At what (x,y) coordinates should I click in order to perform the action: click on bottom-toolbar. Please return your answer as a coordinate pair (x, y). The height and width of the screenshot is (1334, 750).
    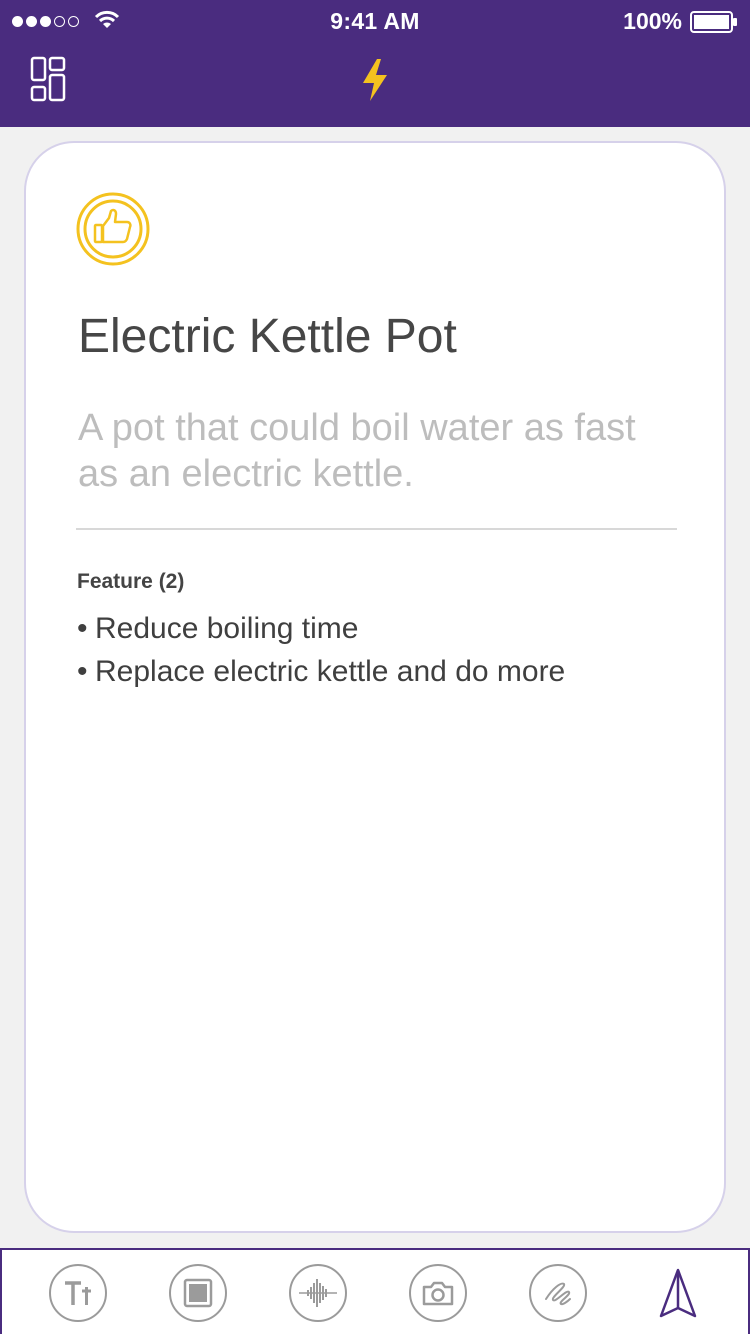
    Looking at the image, I should click on (375, 1291).